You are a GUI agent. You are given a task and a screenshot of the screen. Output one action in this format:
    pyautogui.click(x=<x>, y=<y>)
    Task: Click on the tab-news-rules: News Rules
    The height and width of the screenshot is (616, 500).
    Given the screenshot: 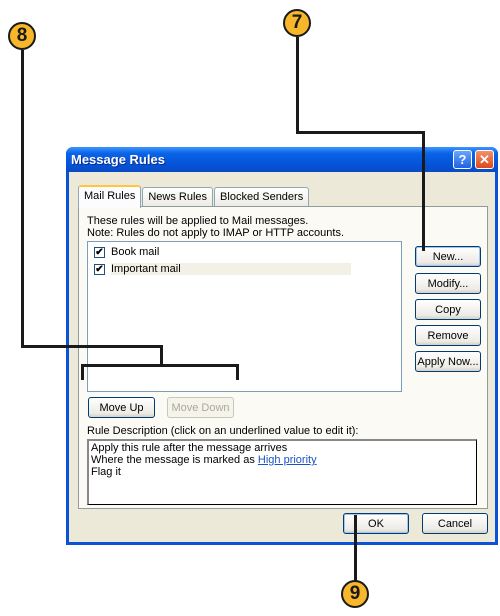 What is the action you would take?
    pyautogui.click(x=178, y=196)
    